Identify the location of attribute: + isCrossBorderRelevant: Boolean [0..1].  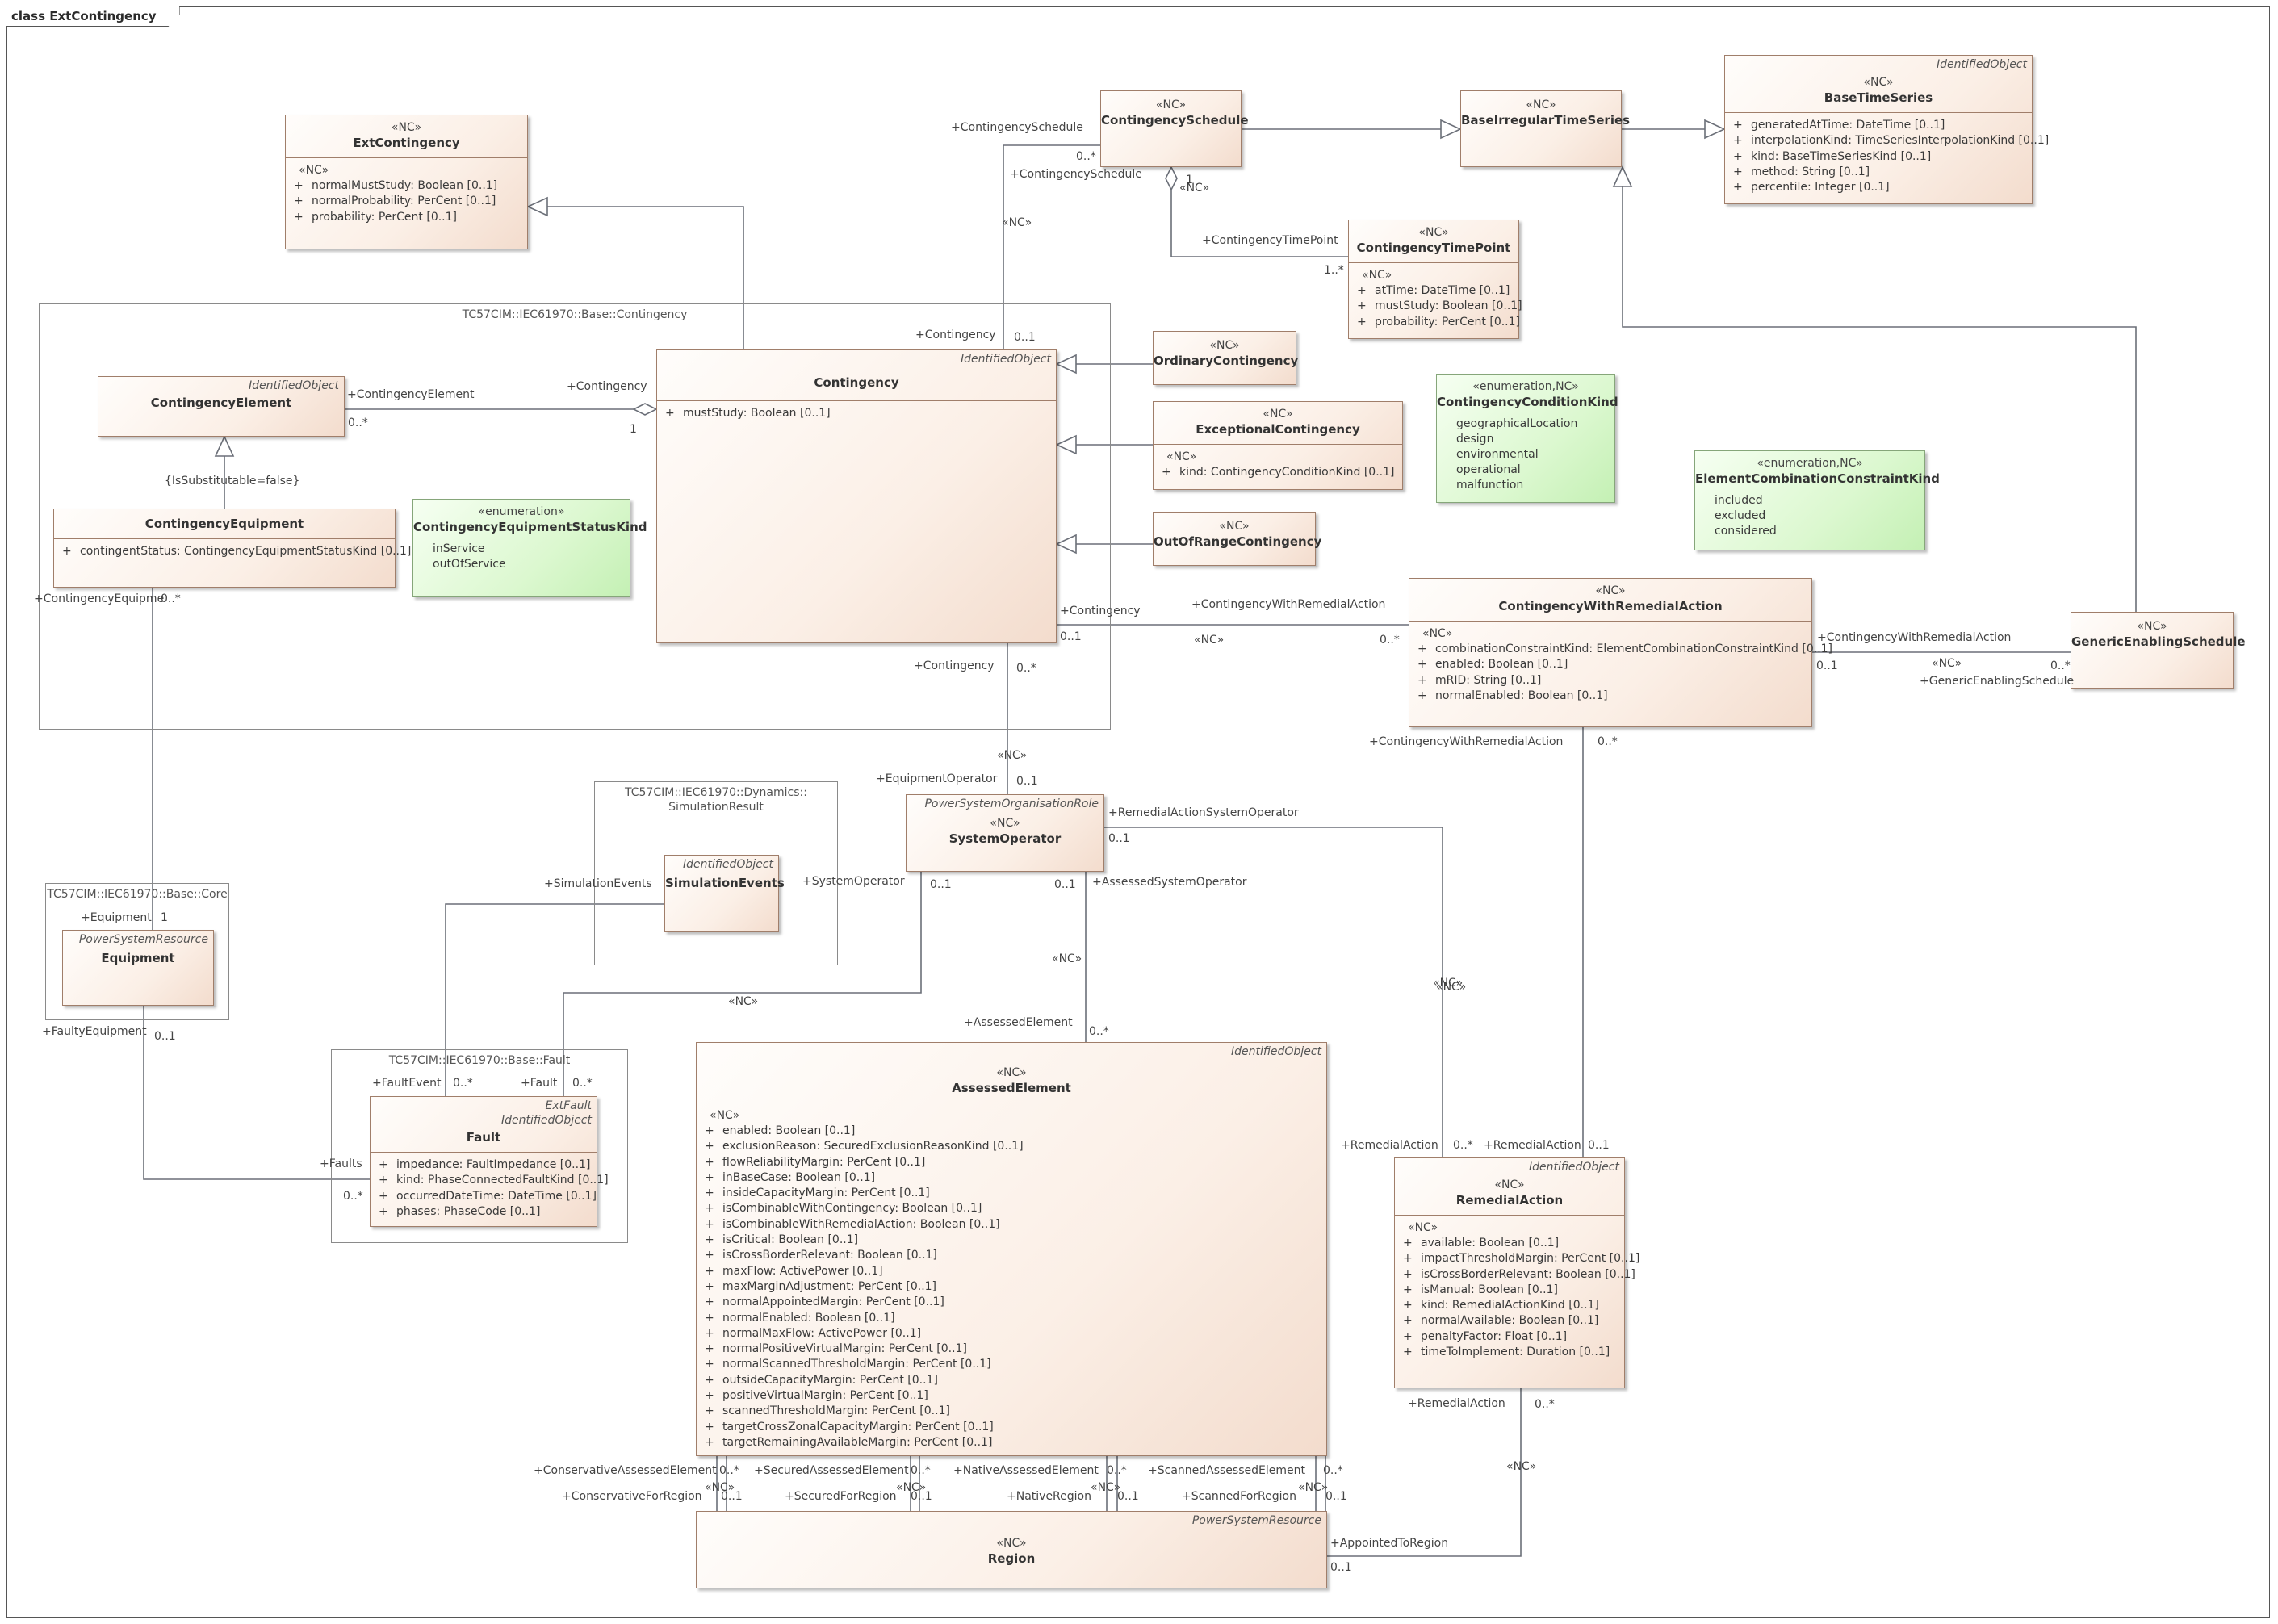
(821, 1255).